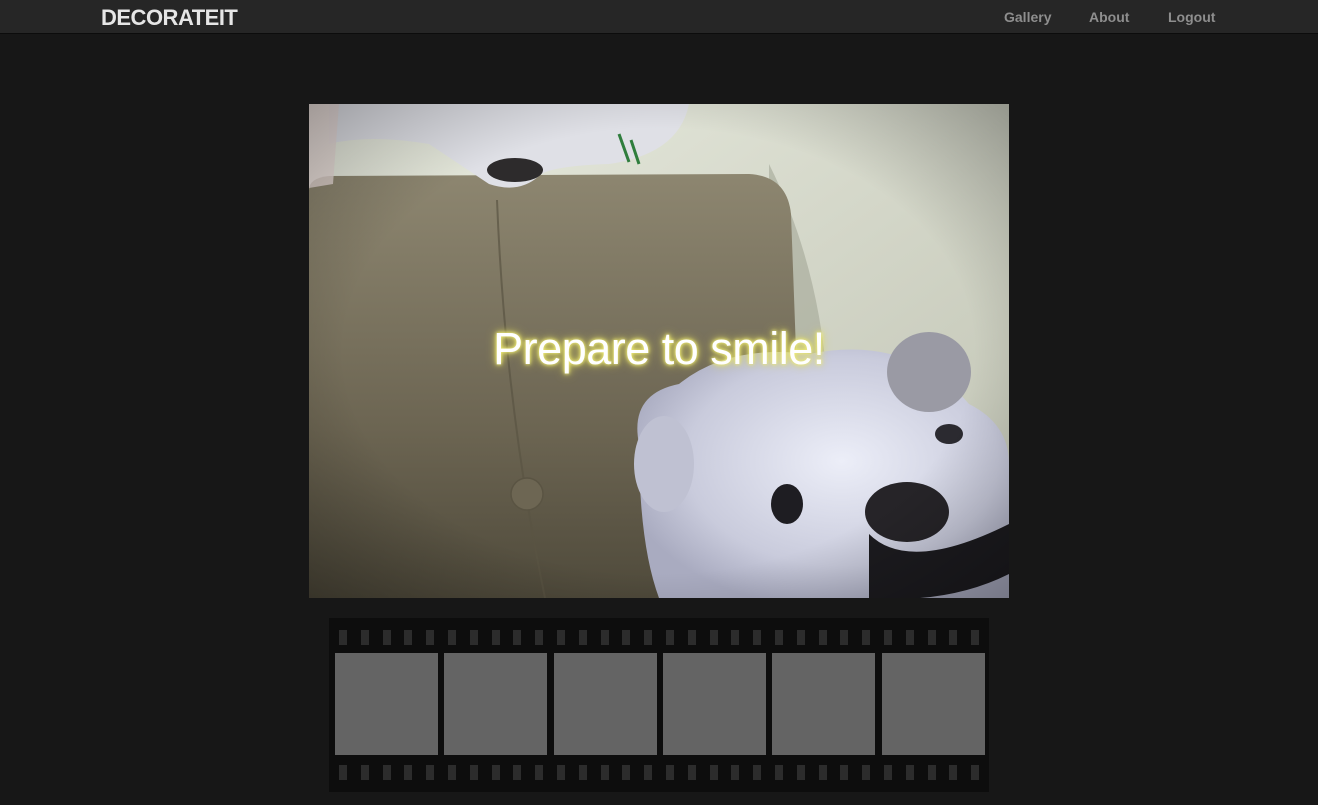 Image resolution: width=1318 pixels, height=805 pixels. Describe the element at coordinates (169, 18) in the screenshot. I see `brand-logo: DECORATEIT` at that location.